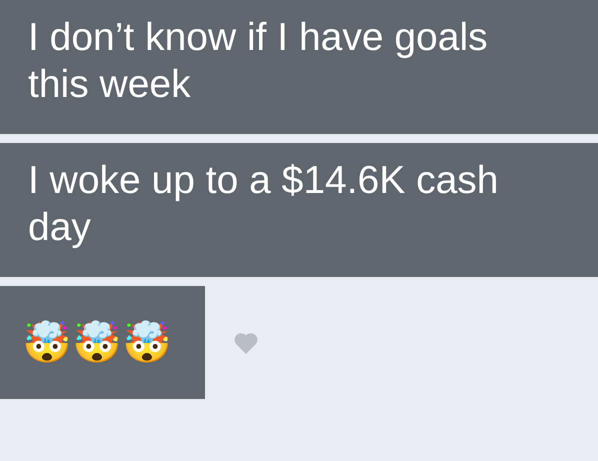  I want to click on emoji-text: 🤯🤯🤯, so click(97, 342).